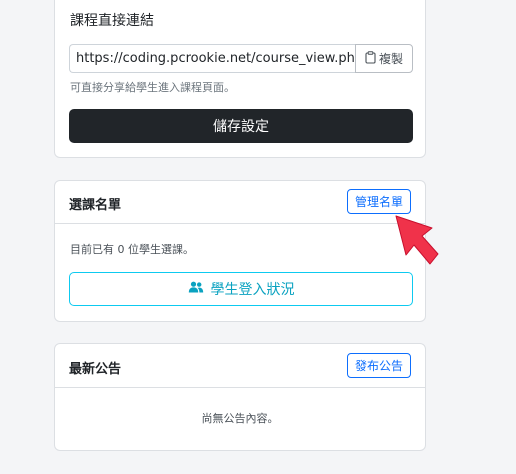  Describe the element at coordinates (132, 249) in the screenshot. I see `enrollment-count-text: 目前已有 0 位學生選課。` at that location.